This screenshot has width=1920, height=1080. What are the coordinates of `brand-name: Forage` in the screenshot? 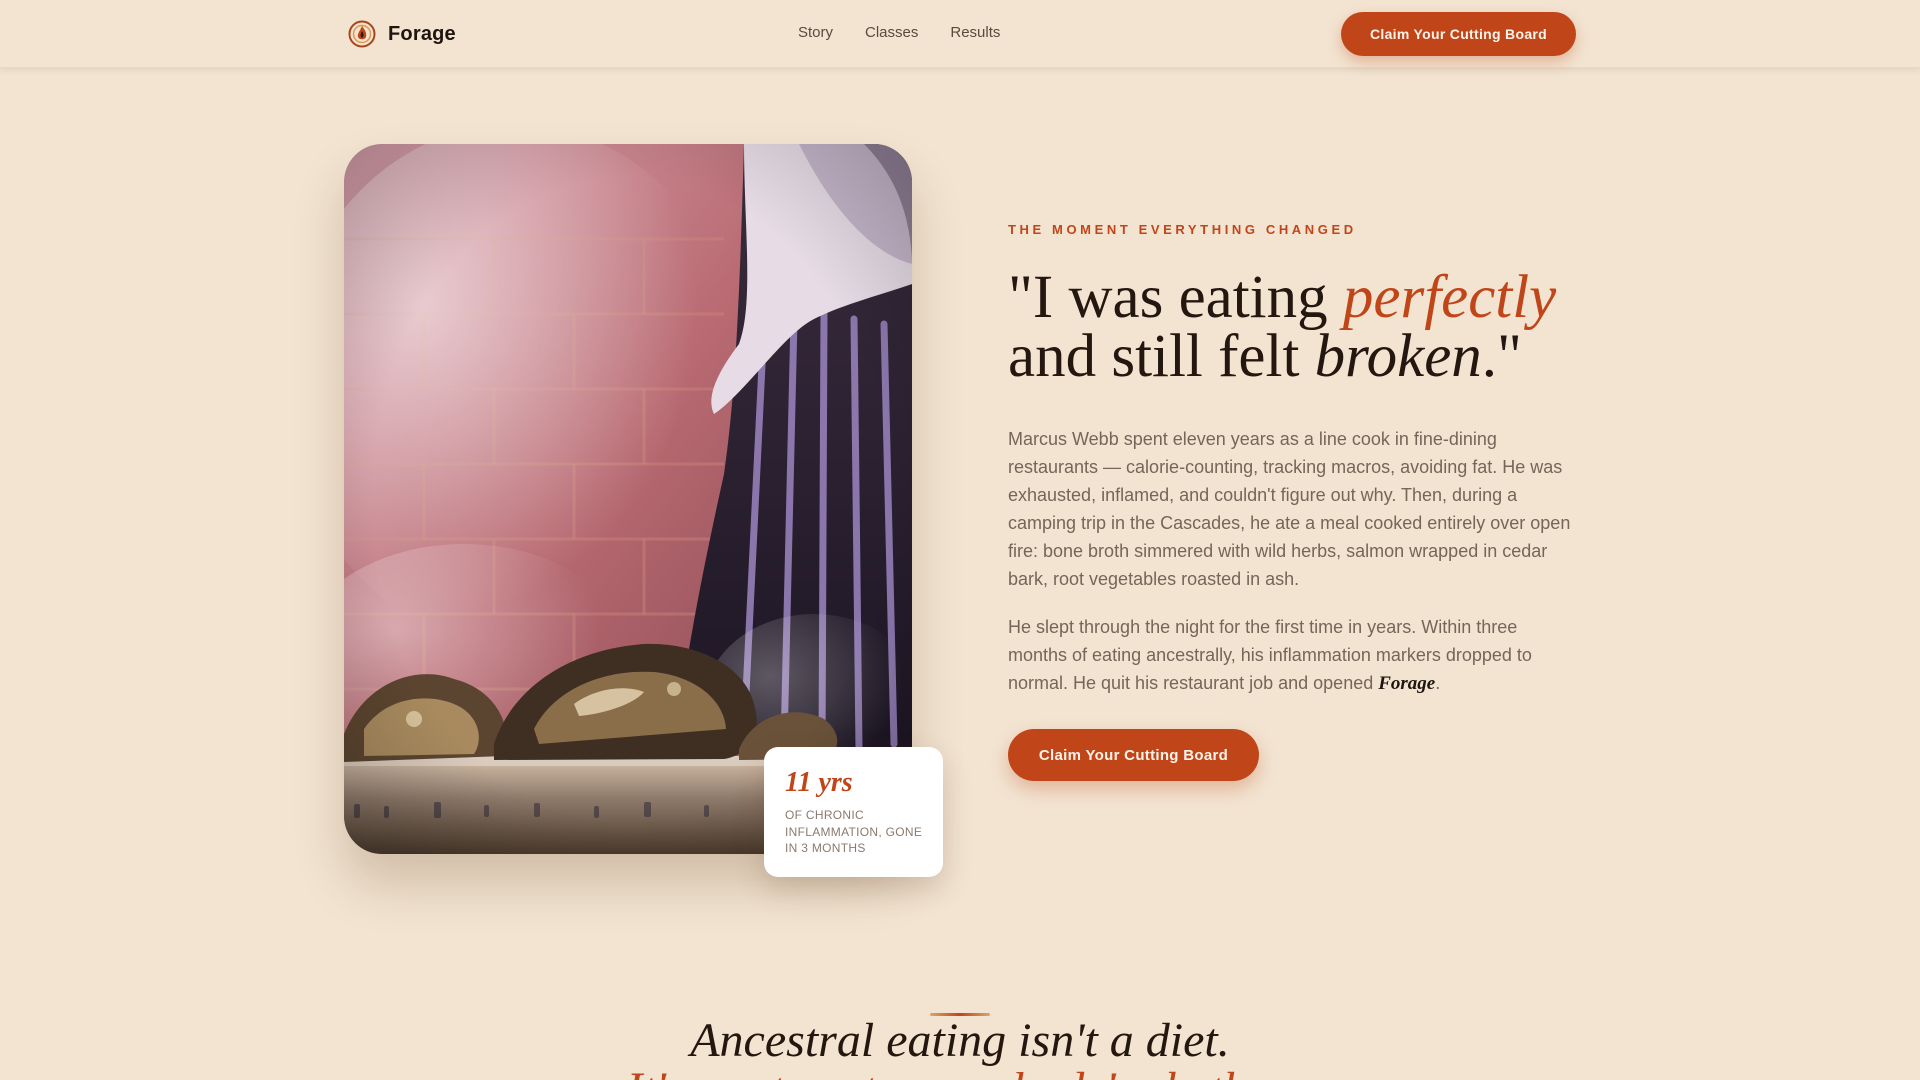 It's located at (422, 33).